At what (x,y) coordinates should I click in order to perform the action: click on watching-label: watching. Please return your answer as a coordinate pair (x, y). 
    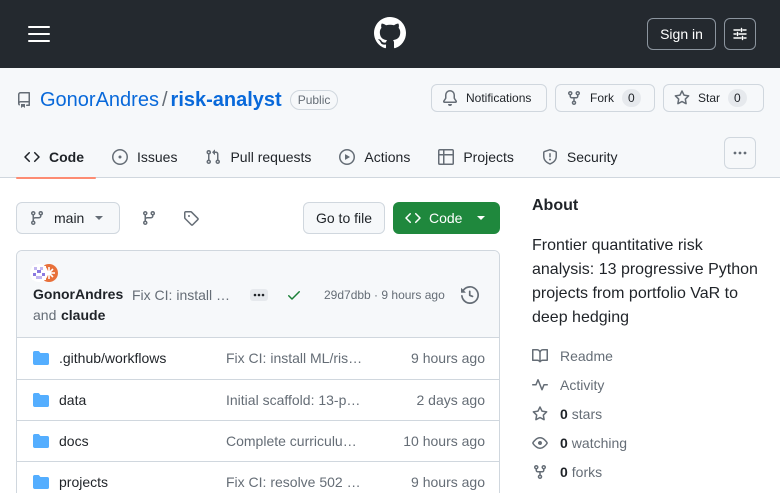
    Looking at the image, I should click on (599, 443).